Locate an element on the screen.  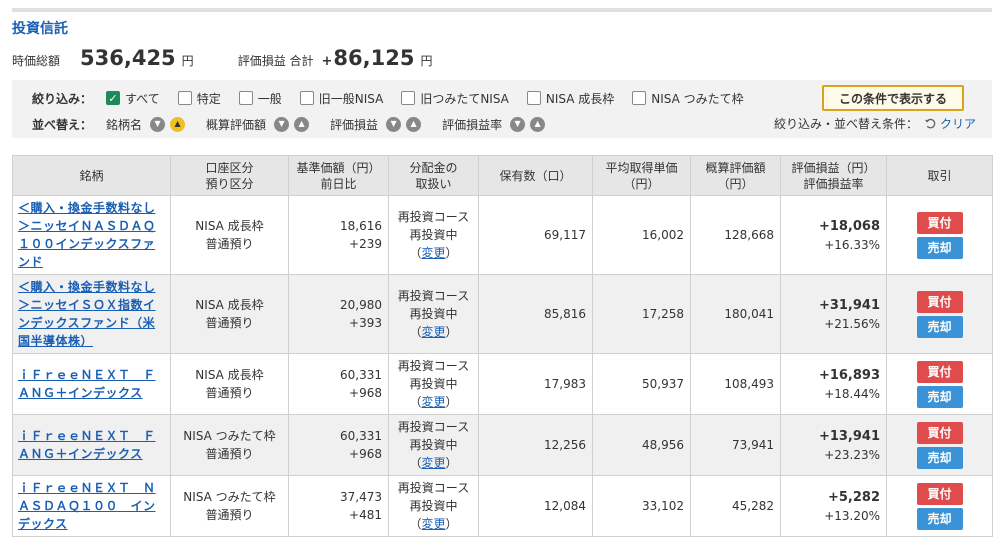
nav-cell: 18,616 +239 is located at coordinates (338, 235).